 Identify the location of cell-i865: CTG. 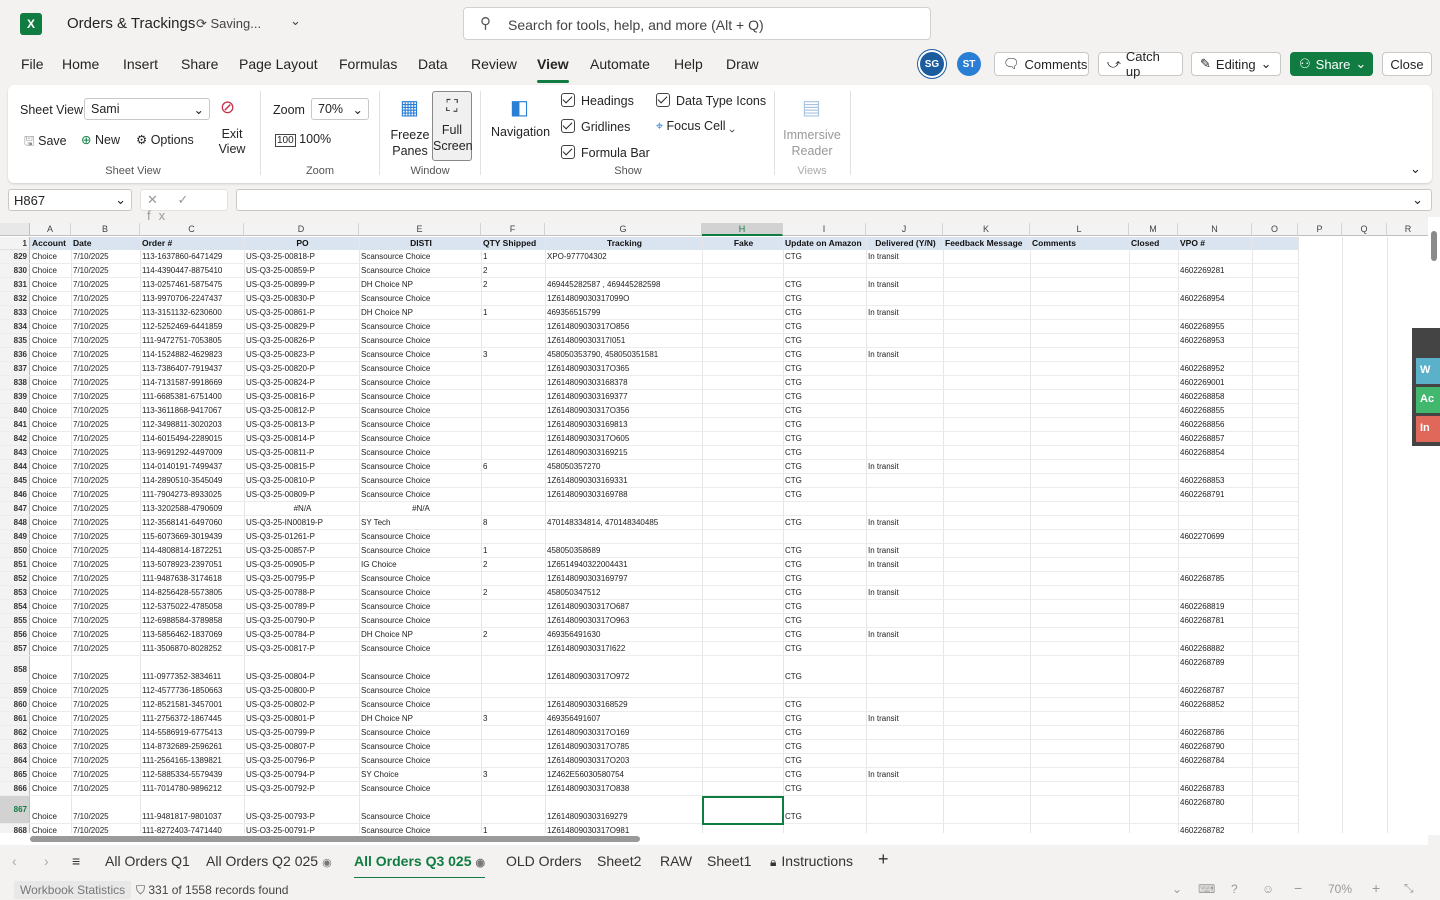
(824, 775).